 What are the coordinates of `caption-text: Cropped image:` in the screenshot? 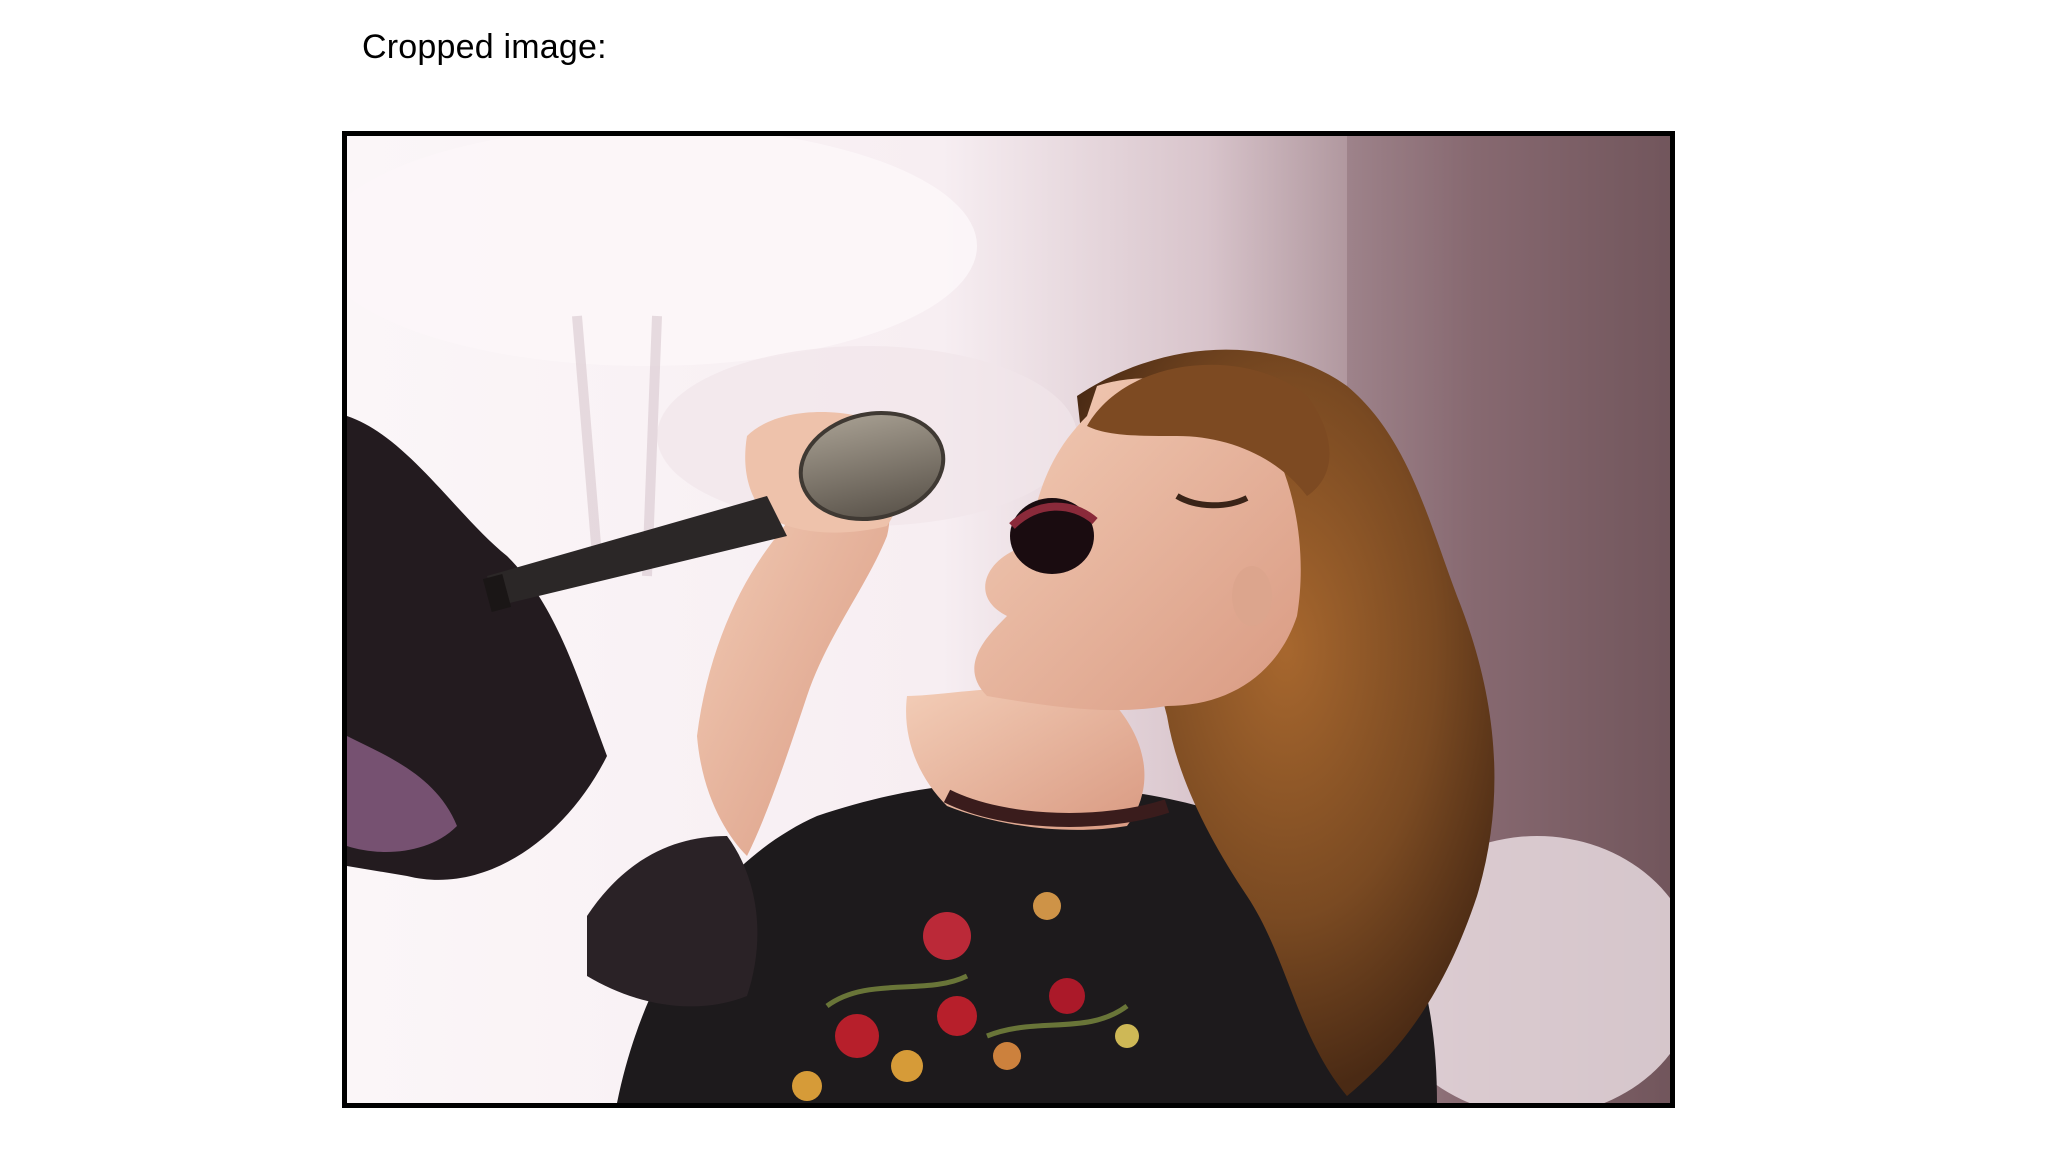 It's located at (484, 47).